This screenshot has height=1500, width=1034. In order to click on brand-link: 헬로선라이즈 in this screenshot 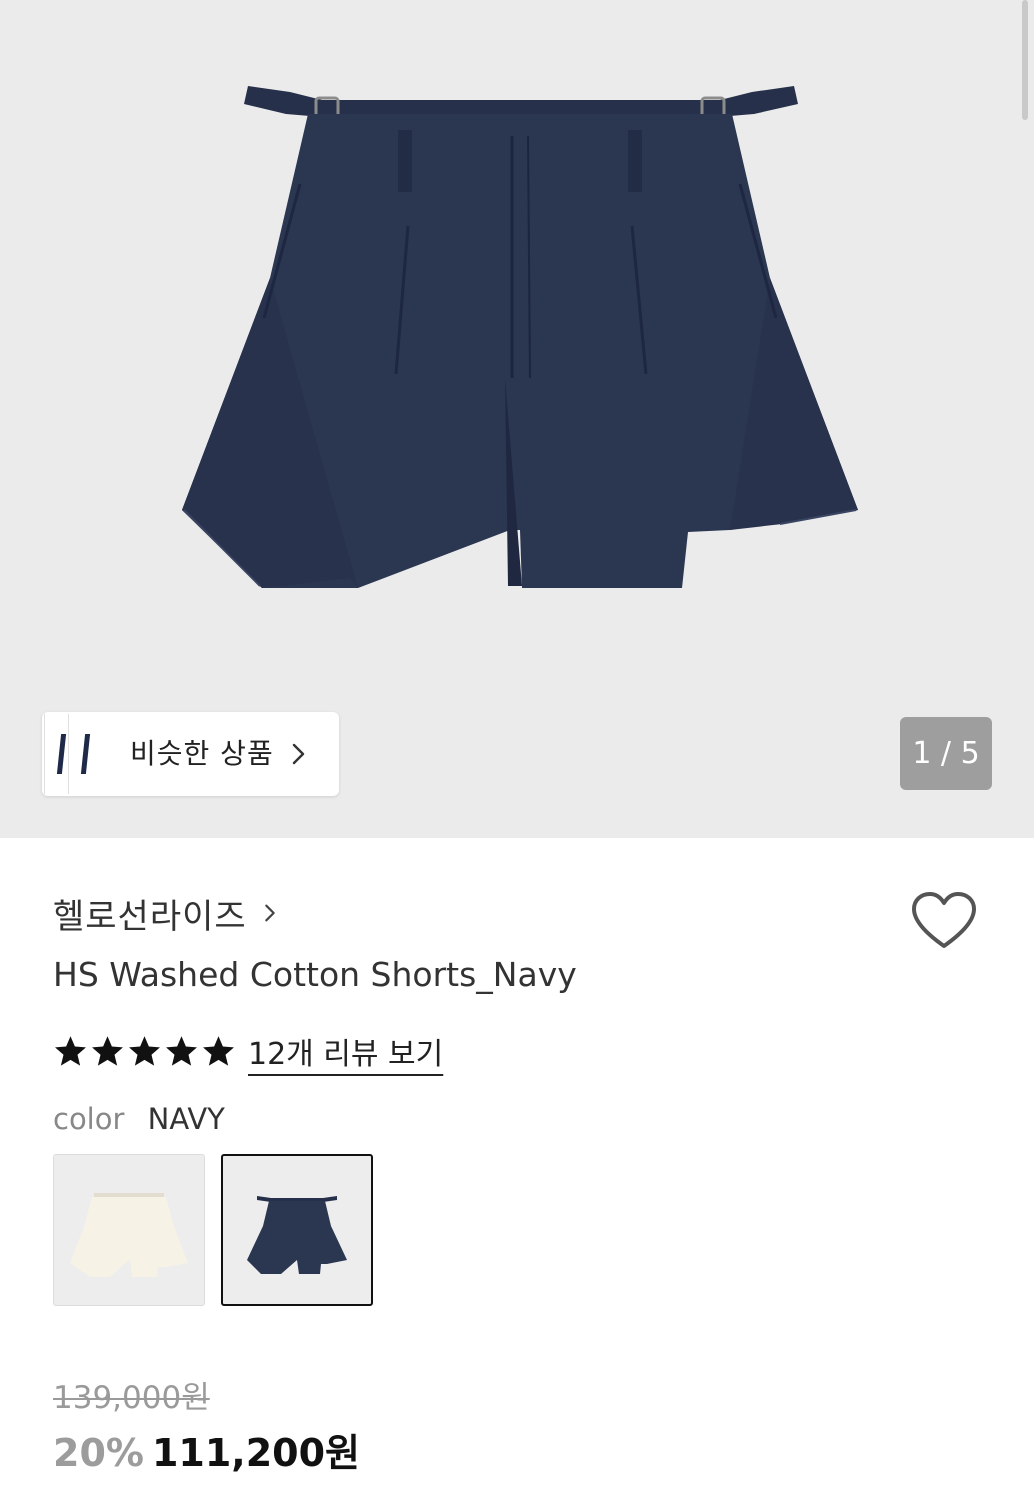, I will do `click(167, 913)`.